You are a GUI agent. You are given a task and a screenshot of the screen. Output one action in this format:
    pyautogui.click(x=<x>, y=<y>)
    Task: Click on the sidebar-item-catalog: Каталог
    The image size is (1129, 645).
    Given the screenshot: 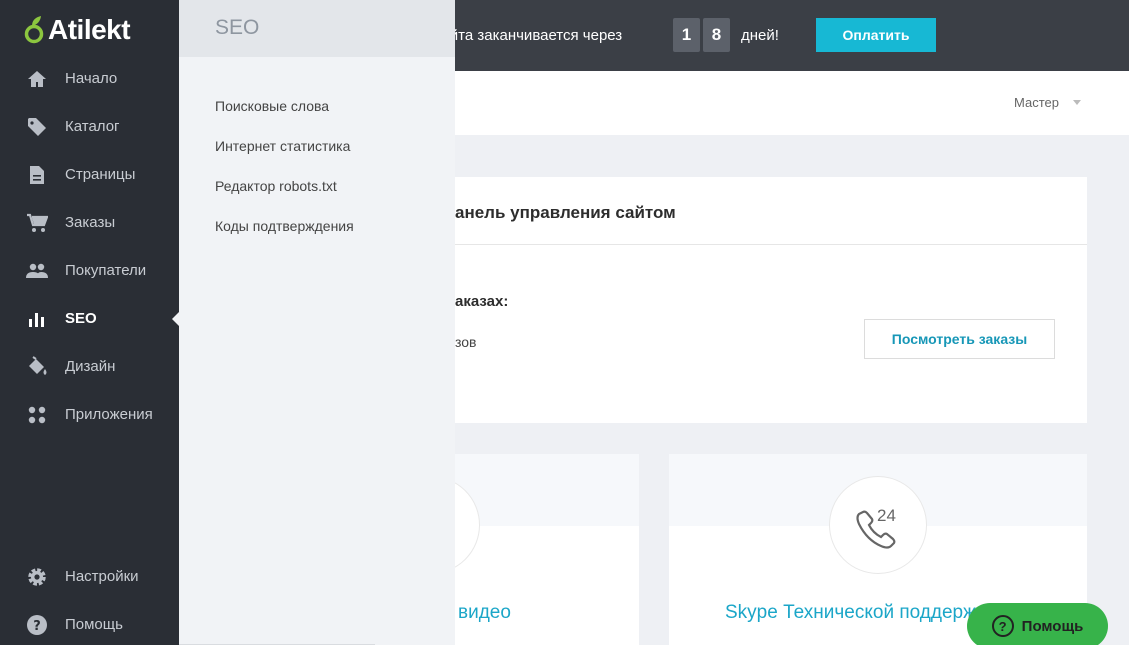 What is the action you would take?
    pyautogui.click(x=89, y=127)
    